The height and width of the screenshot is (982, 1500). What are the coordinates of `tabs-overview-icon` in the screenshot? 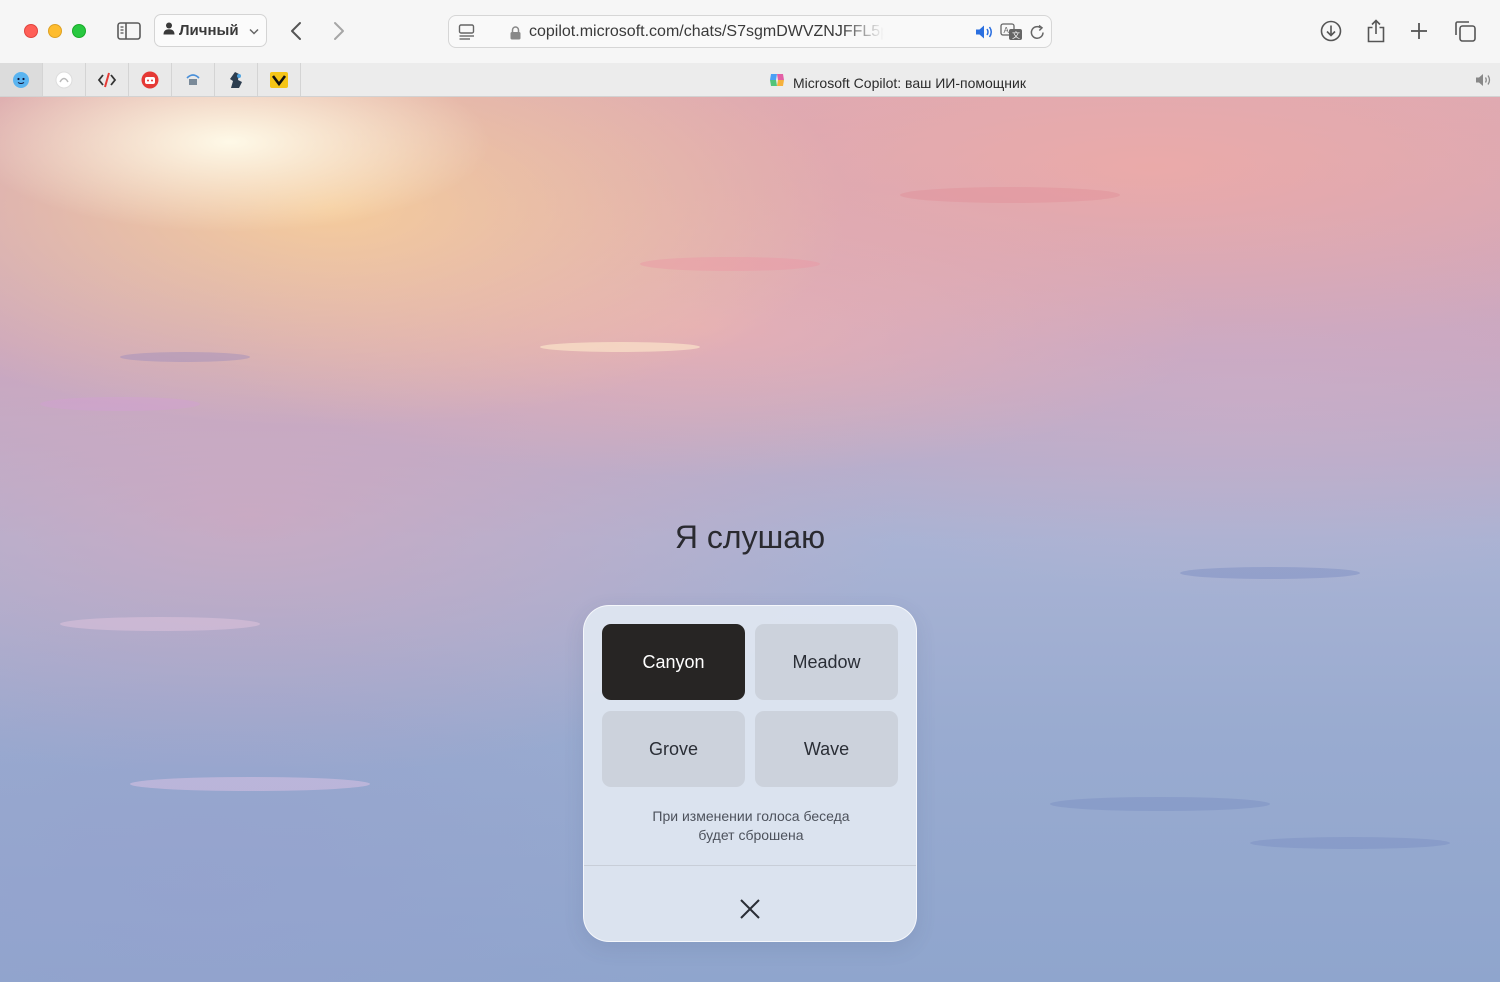 It's located at (1465, 31).